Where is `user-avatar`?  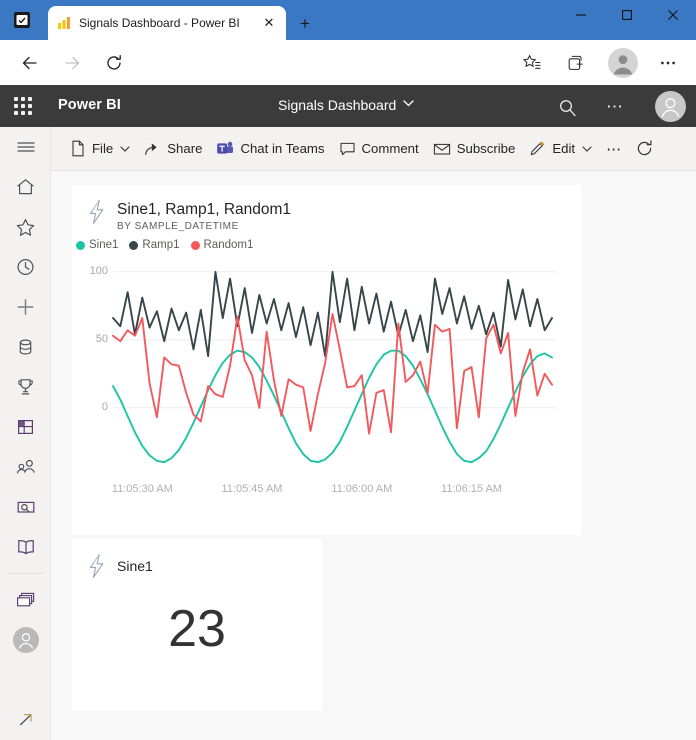
user-avatar is located at coordinates (670, 106).